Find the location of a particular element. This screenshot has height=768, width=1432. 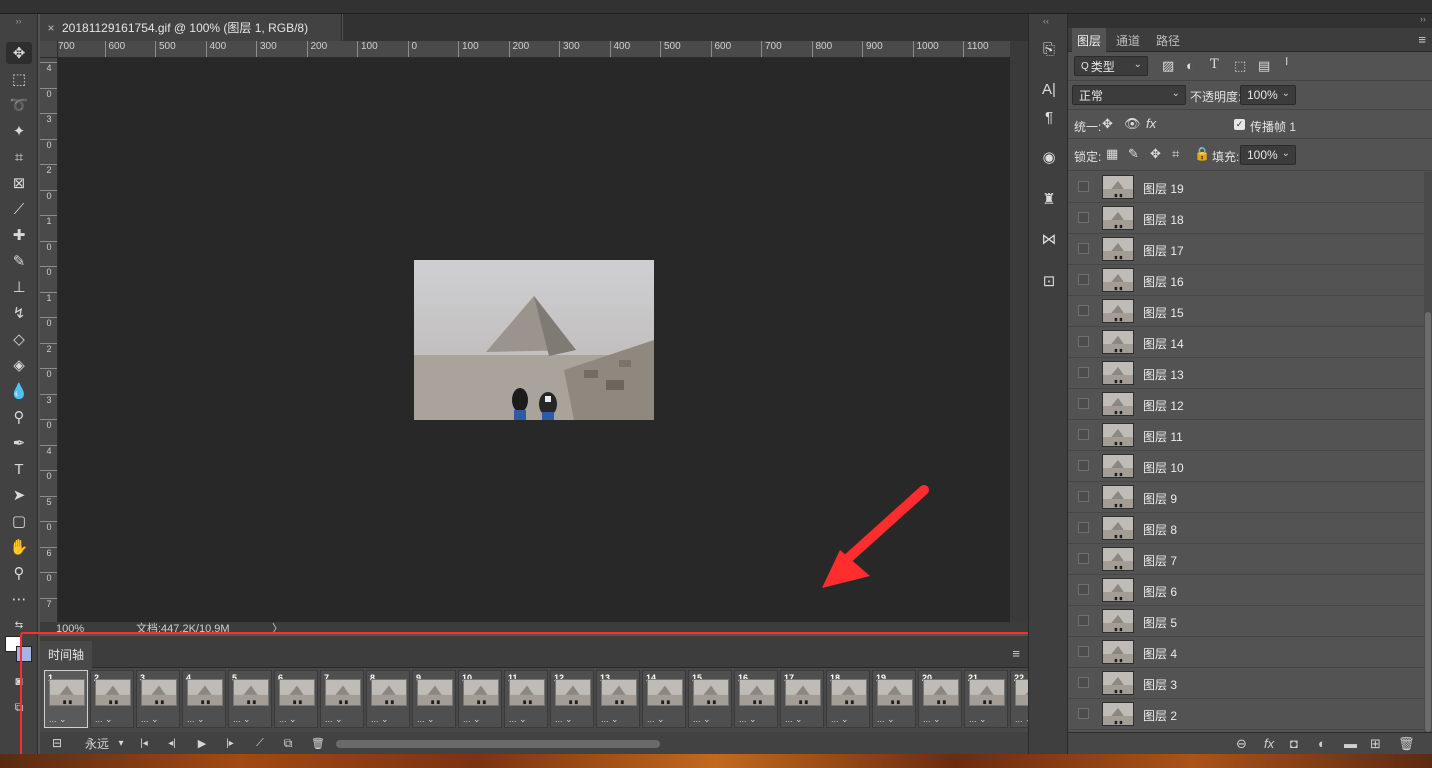

expand-icon: ›› is located at coordinates (1423, 19).